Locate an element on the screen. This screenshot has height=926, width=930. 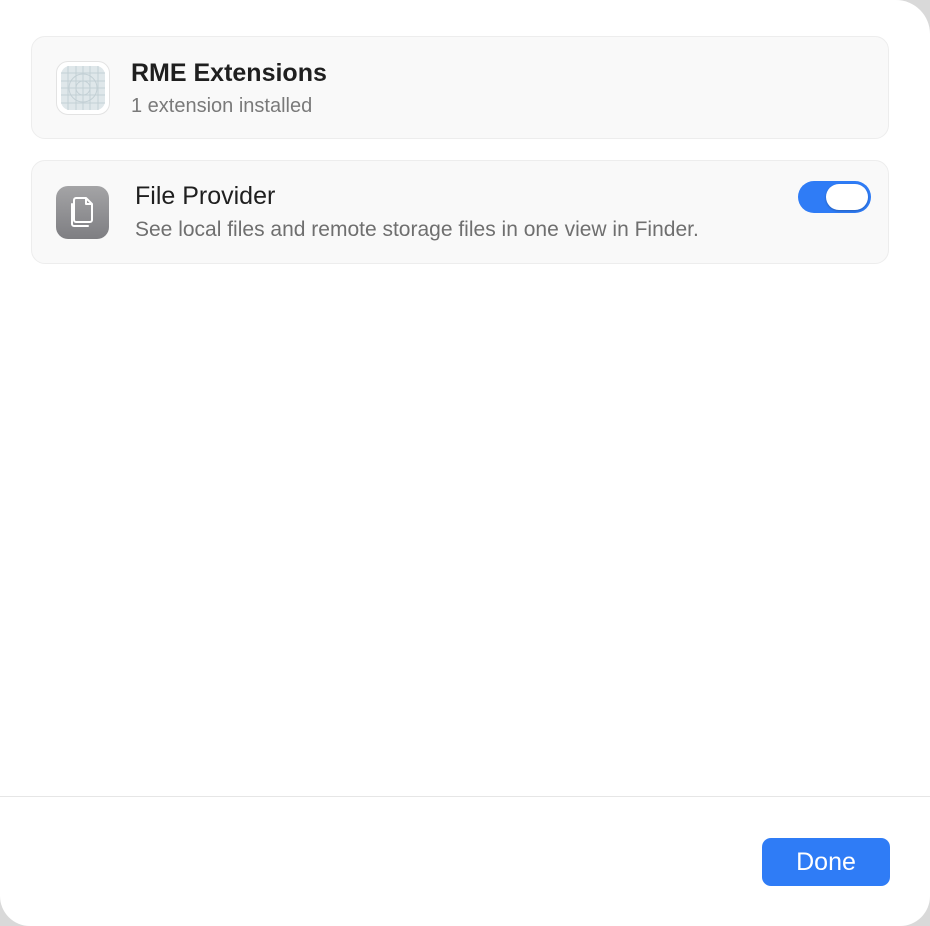
rme-app-icon is located at coordinates (83, 88).